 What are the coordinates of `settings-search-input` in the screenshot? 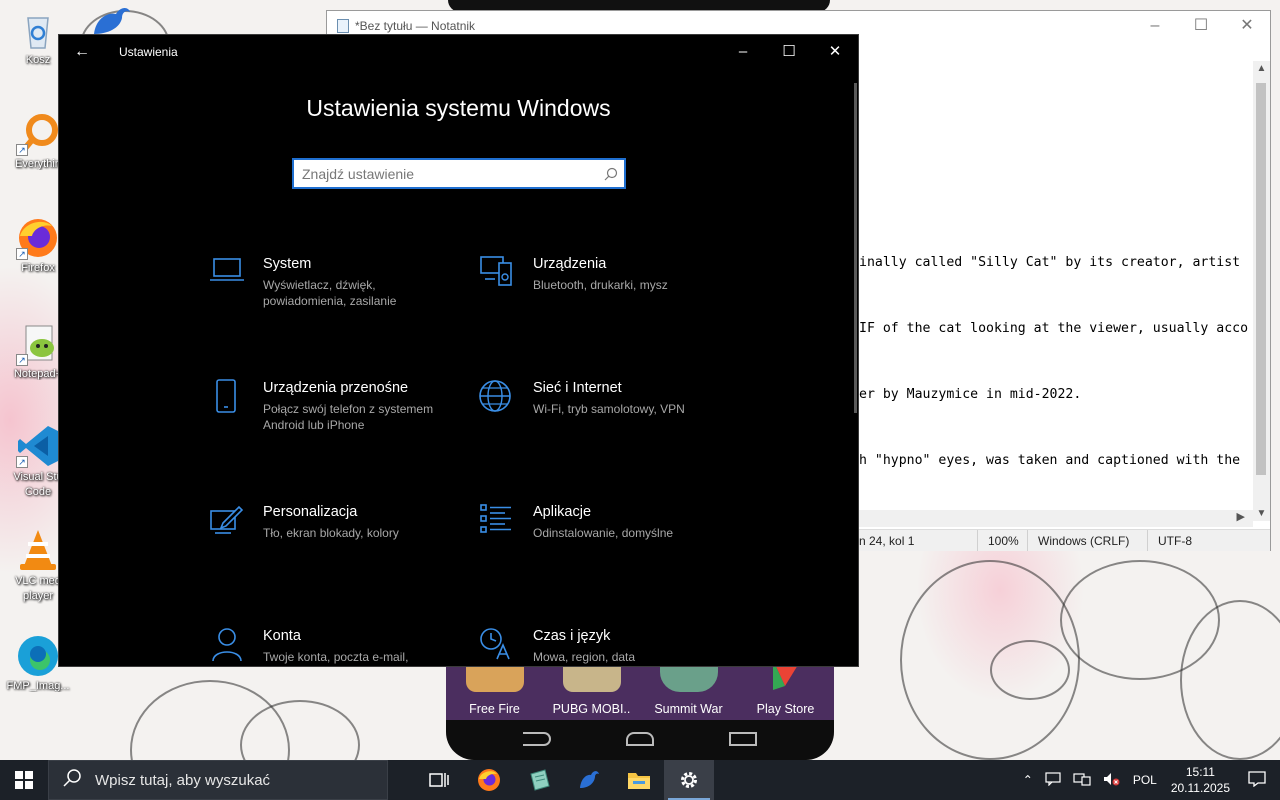 It's located at (446, 173).